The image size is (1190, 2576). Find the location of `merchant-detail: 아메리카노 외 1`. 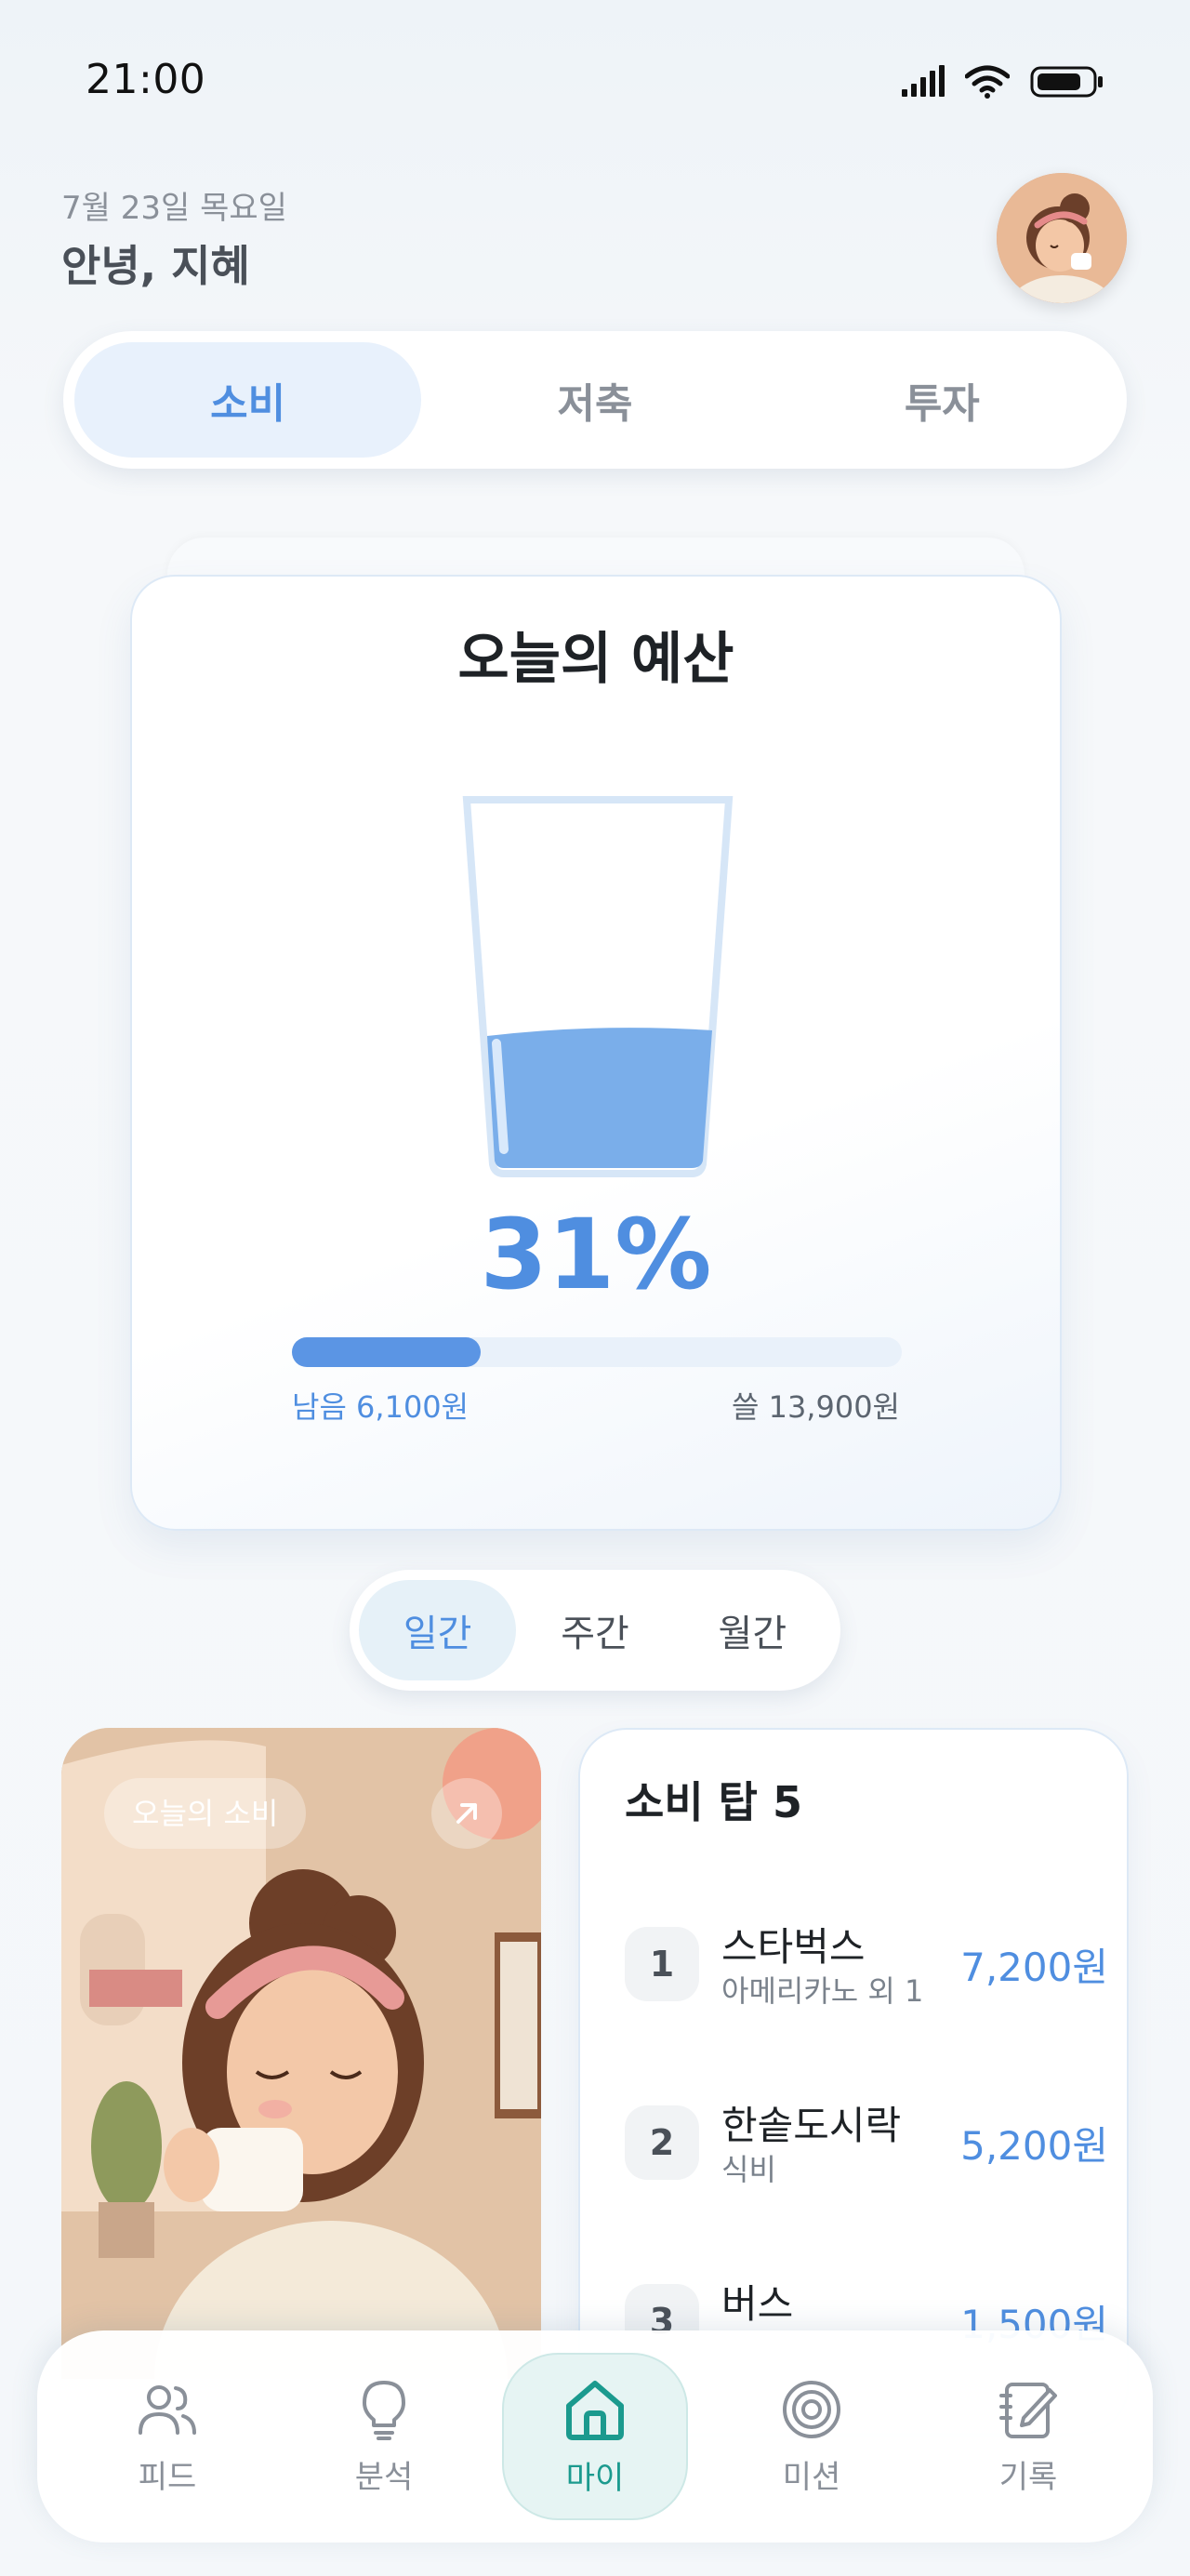

merchant-detail: 아메리카노 외 1 is located at coordinates (822, 1991).